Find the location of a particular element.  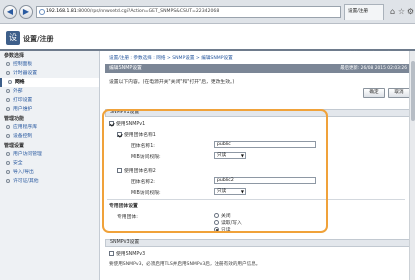

page-title: 编辑SNMP设置 最后更新: 26/08 2015 02:03:26 is located at coordinates (258, 68).